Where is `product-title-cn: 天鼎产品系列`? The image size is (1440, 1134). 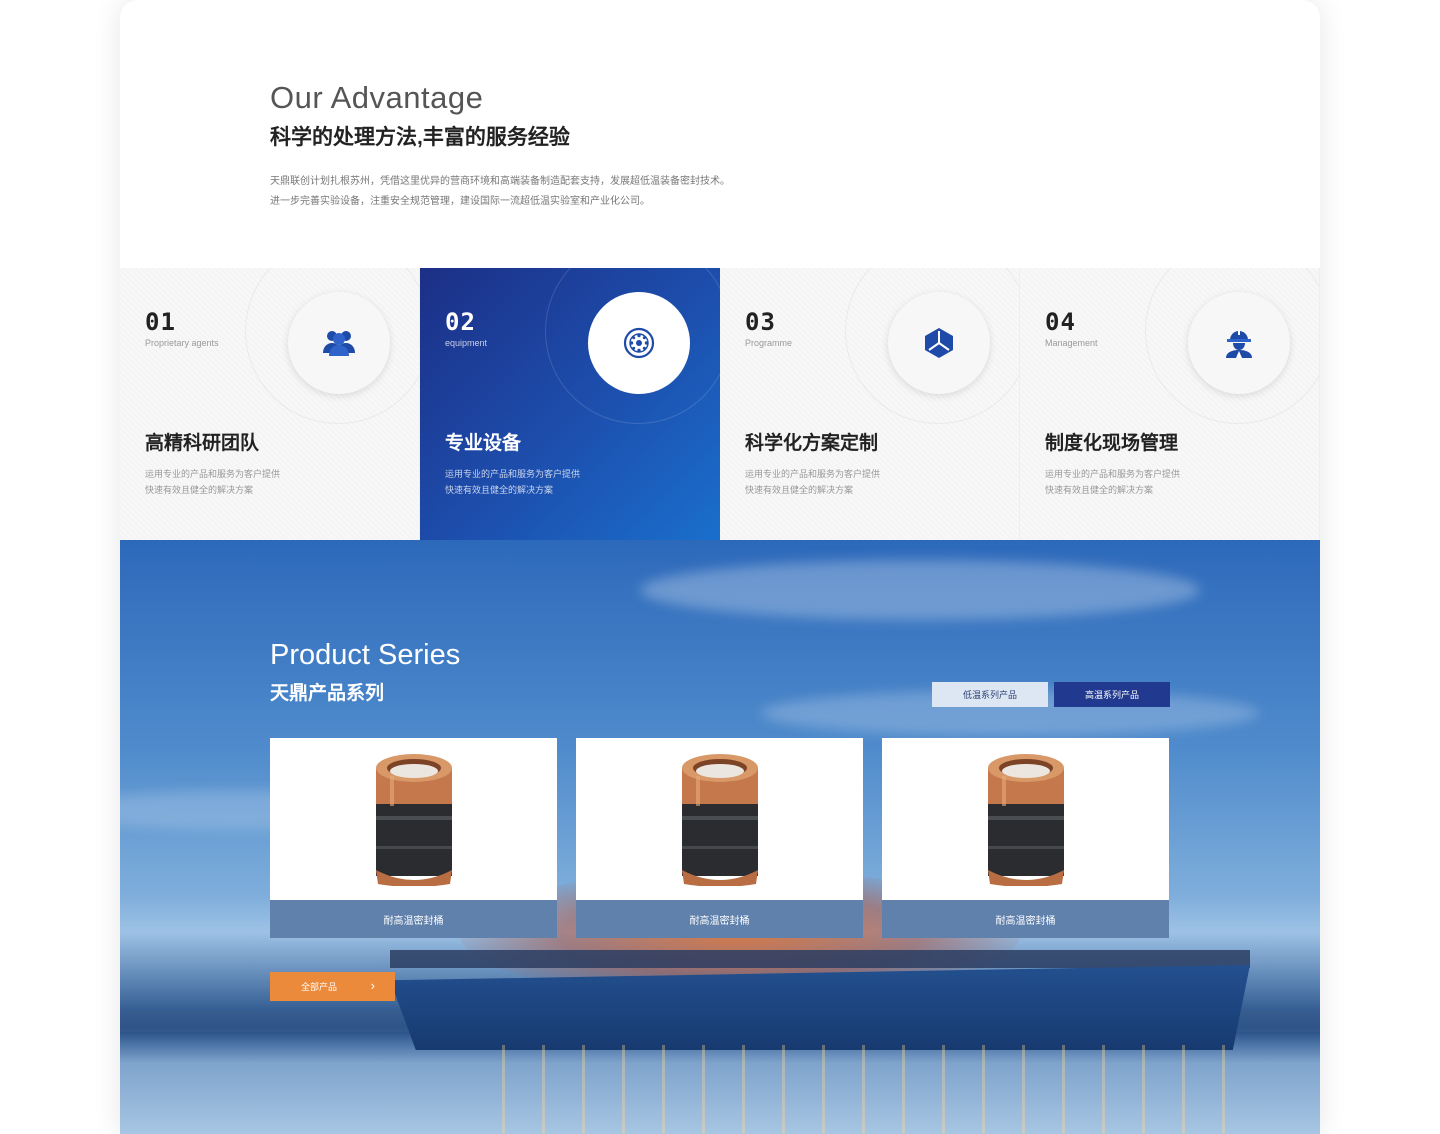
product-title-cn: 天鼎产品系列 is located at coordinates (327, 693).